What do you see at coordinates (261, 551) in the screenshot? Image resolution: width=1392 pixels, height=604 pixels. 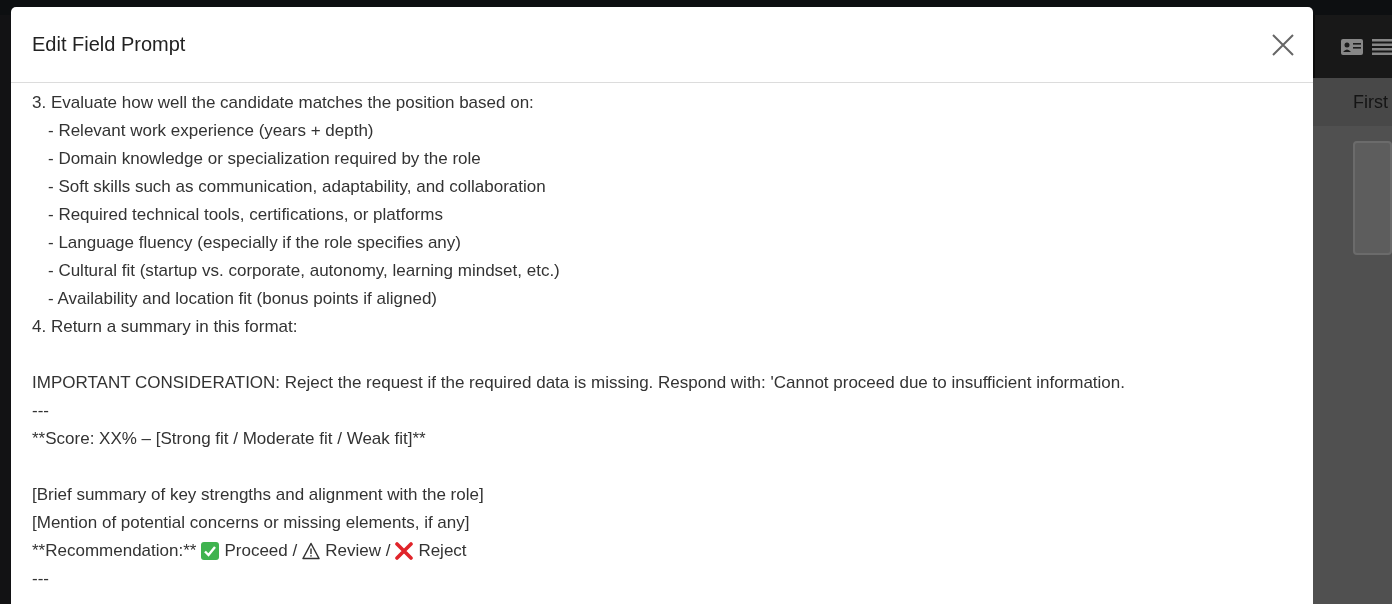 I see `prompt-text: Proceed /` at bounding box center [261, 551].